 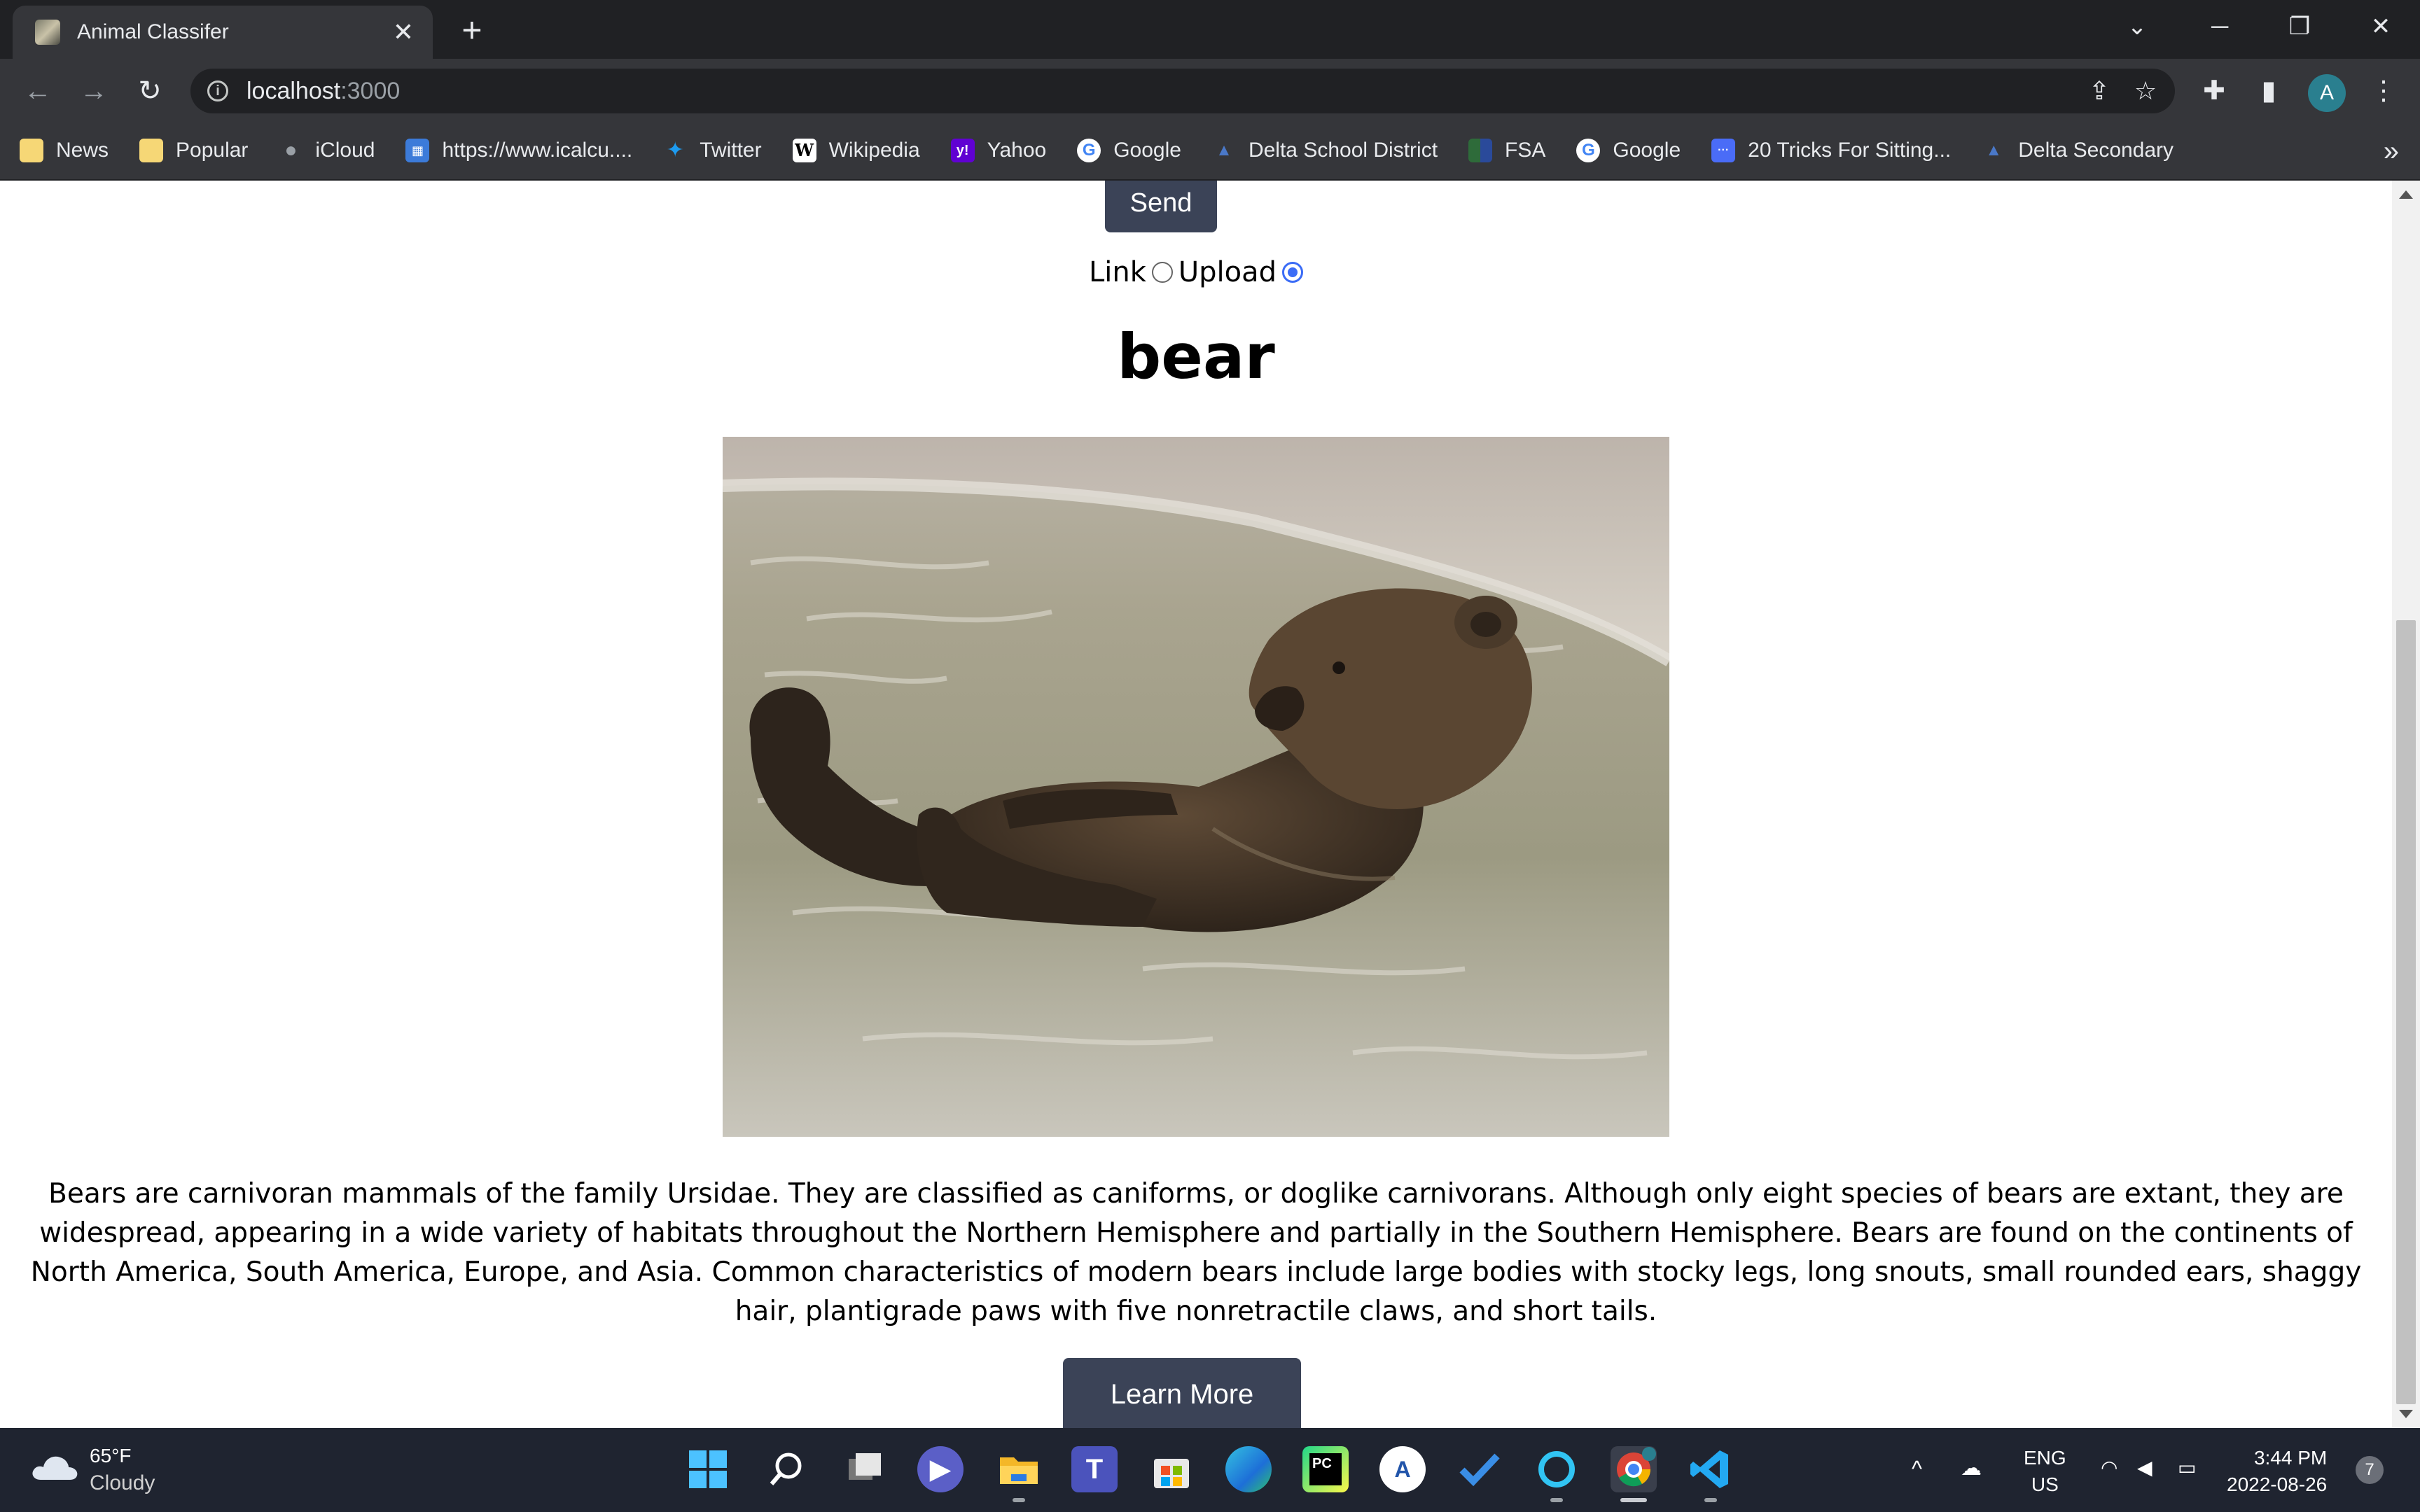 I want to click on clock-time: 3:44 PM, so click(x=2290, y=1458).